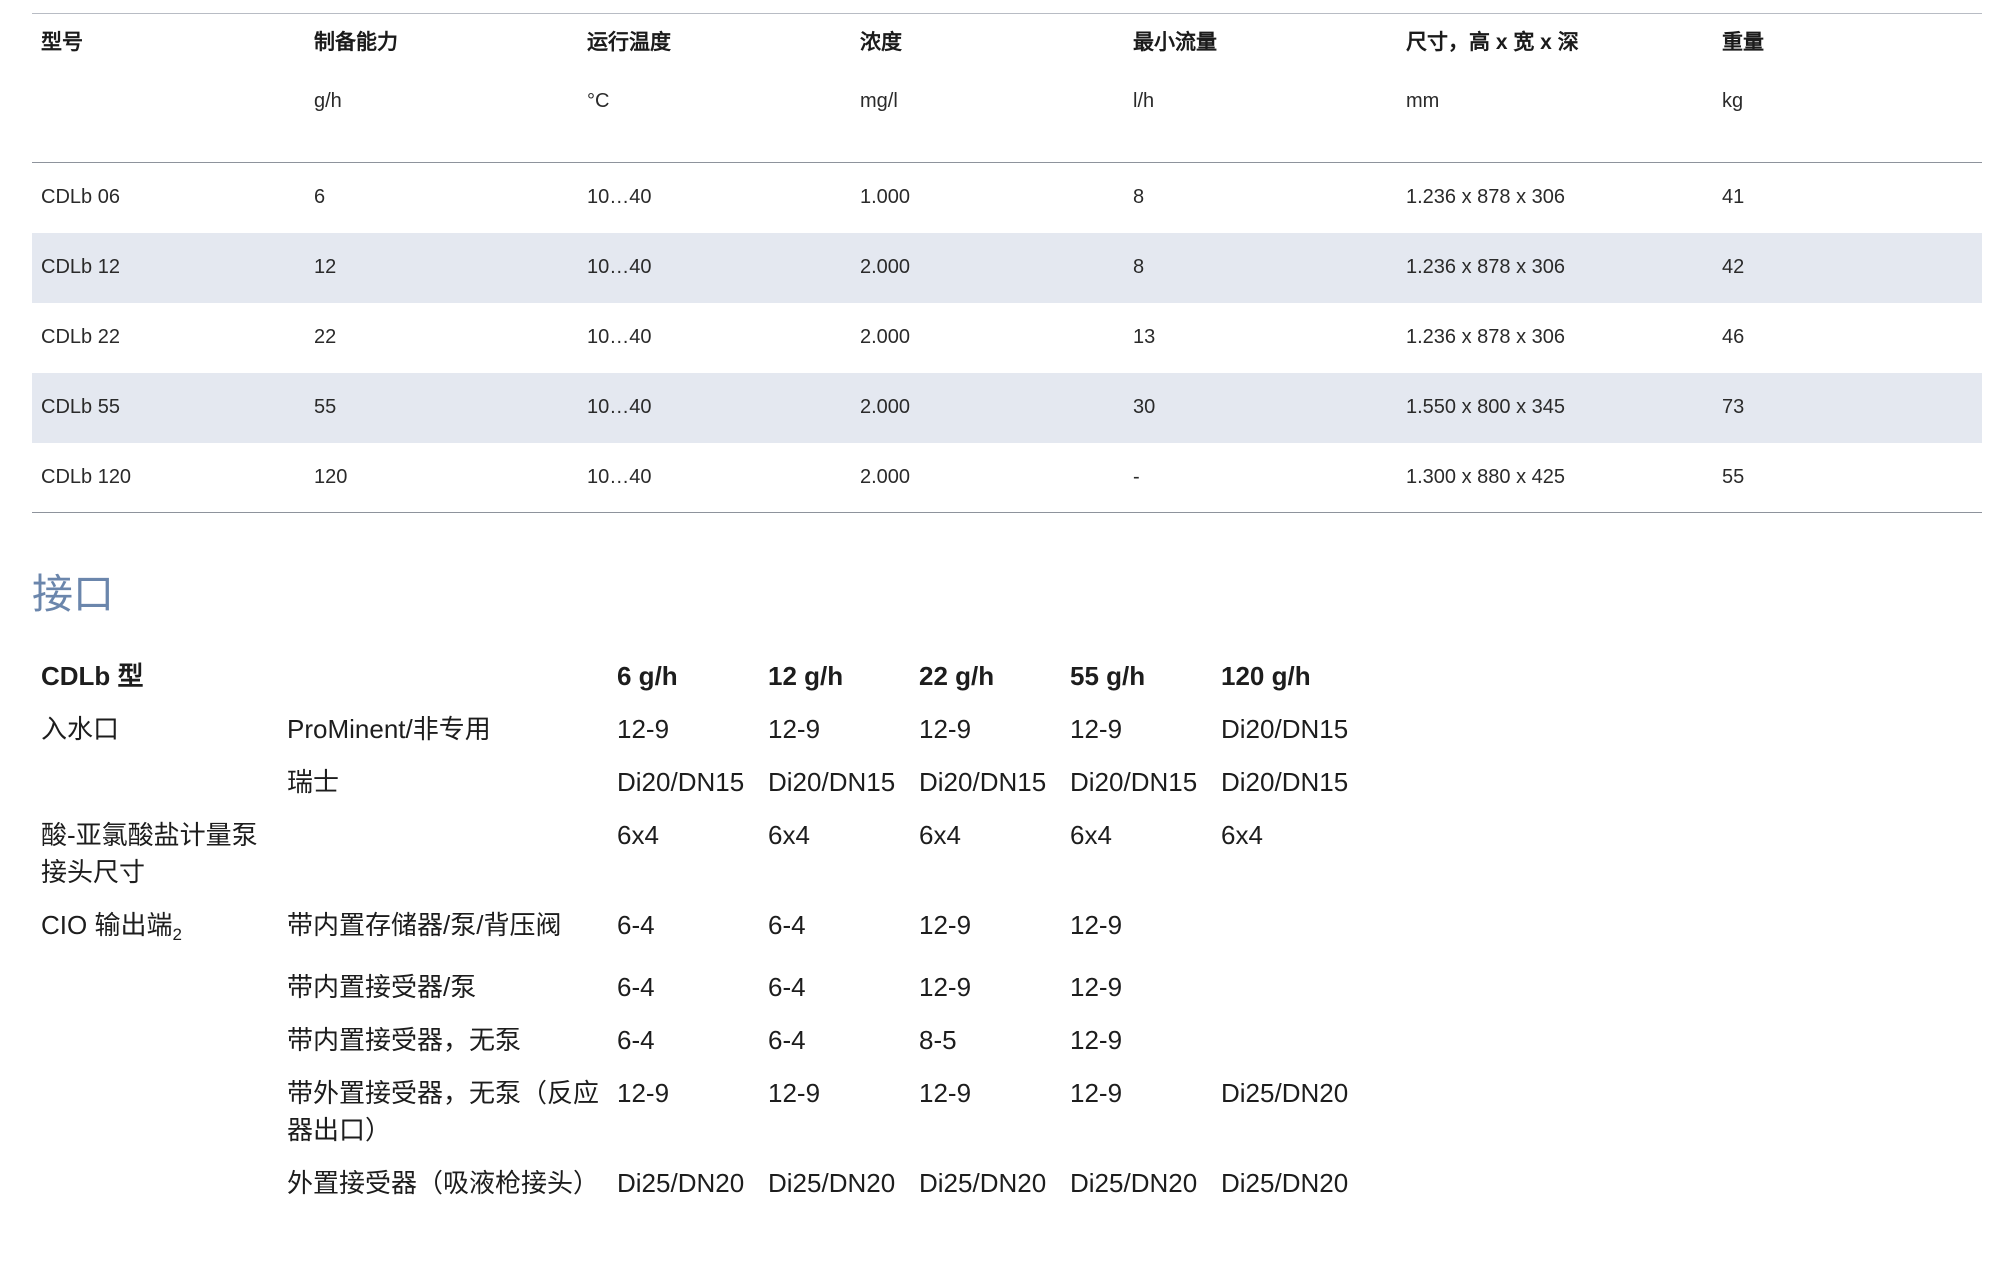 This screenshot has height=1265, width=1991. What do you see at coordinates (806, 676) in the screenshot?
I see `connections-header-size: 12 g/h` at bounding box center [806, 676].